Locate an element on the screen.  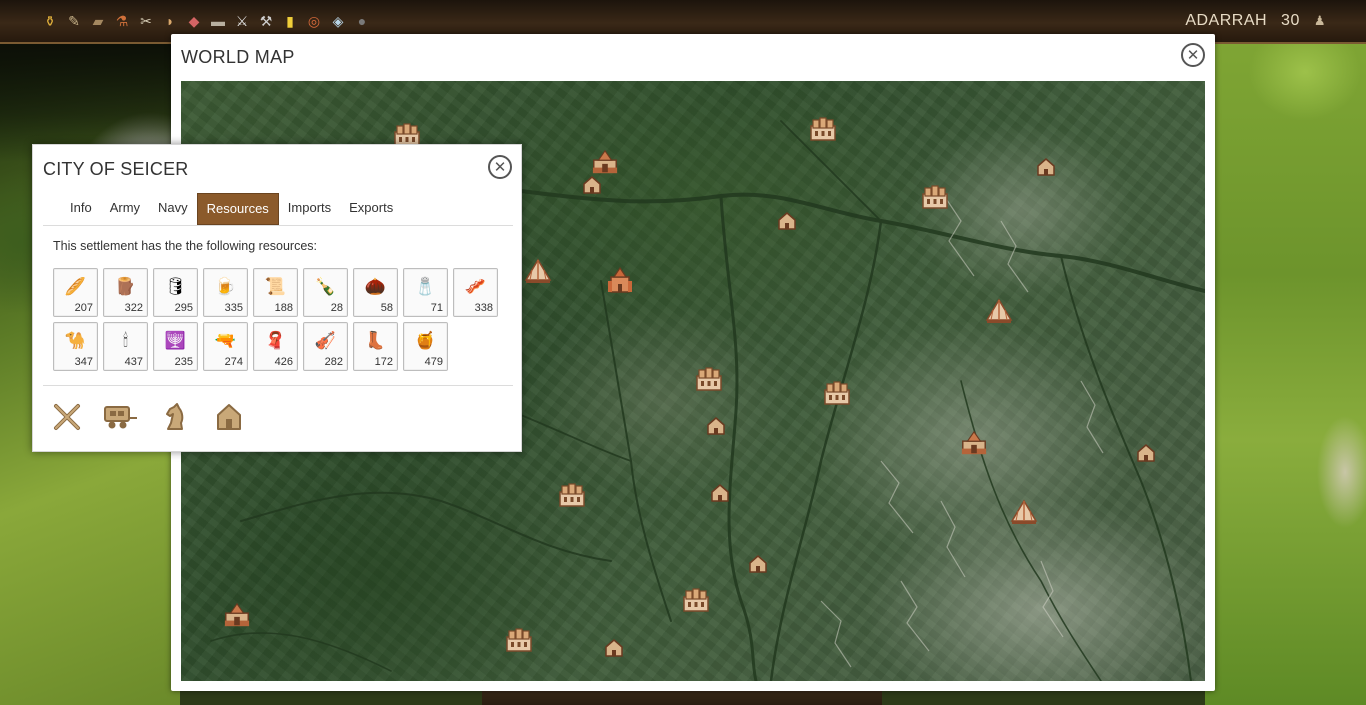
hammer-icon: ⚒ is located at coordinates (266, 21).